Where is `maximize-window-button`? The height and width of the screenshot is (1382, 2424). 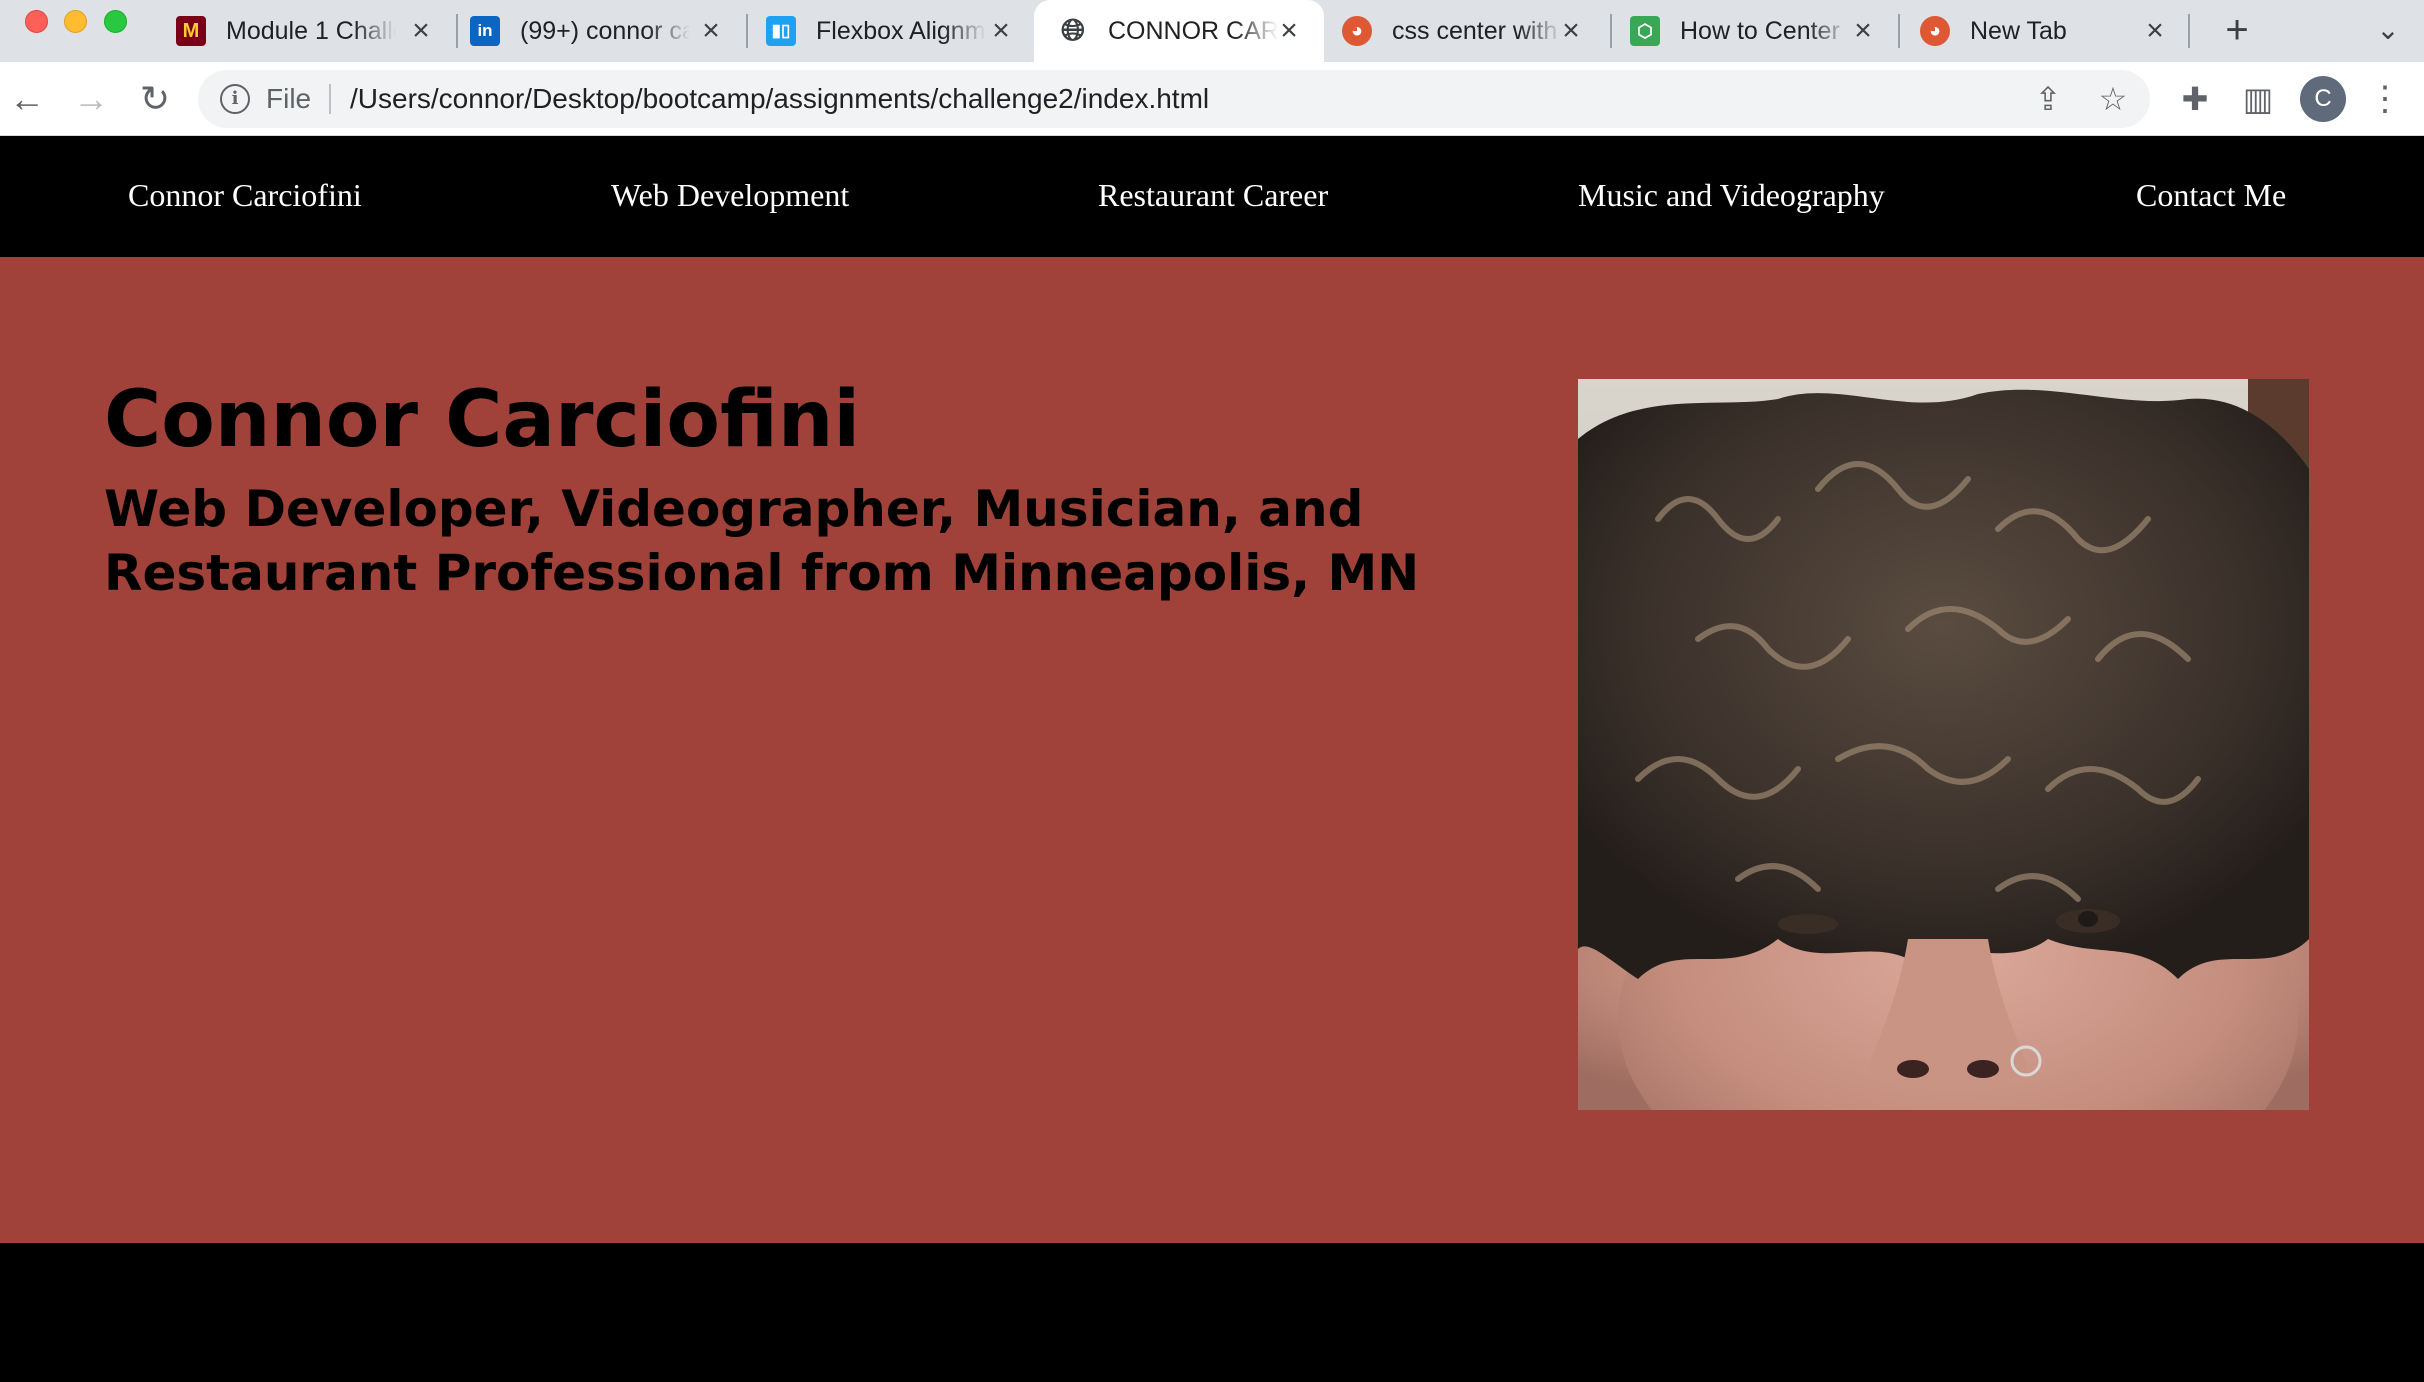 maximize-window-button is located at coordinates (115, 21).